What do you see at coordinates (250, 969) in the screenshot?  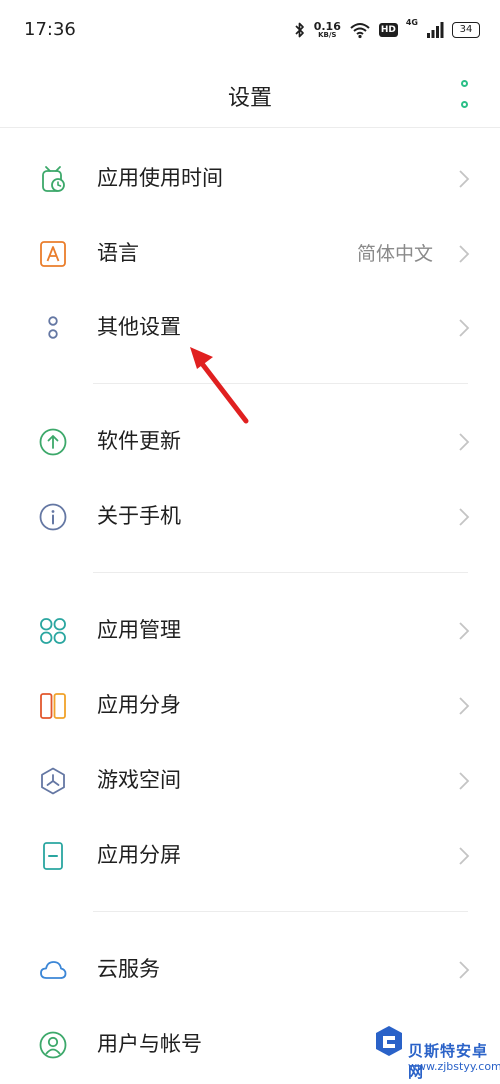 I see `setting-cloud-service: 云服务` at bounding box center [250, 969].